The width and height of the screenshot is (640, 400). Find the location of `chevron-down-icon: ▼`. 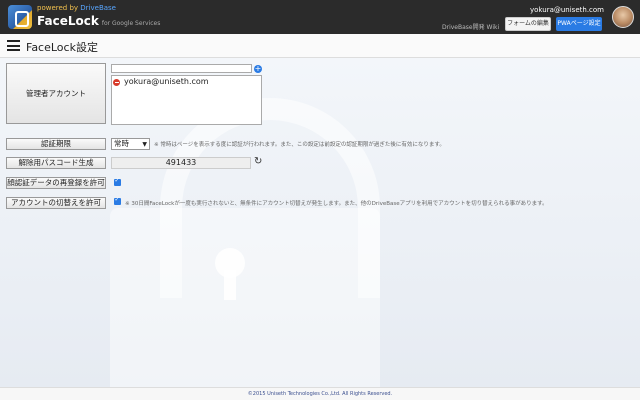

chevron-down-icon: ▼ is located at coordinates (144, 144).